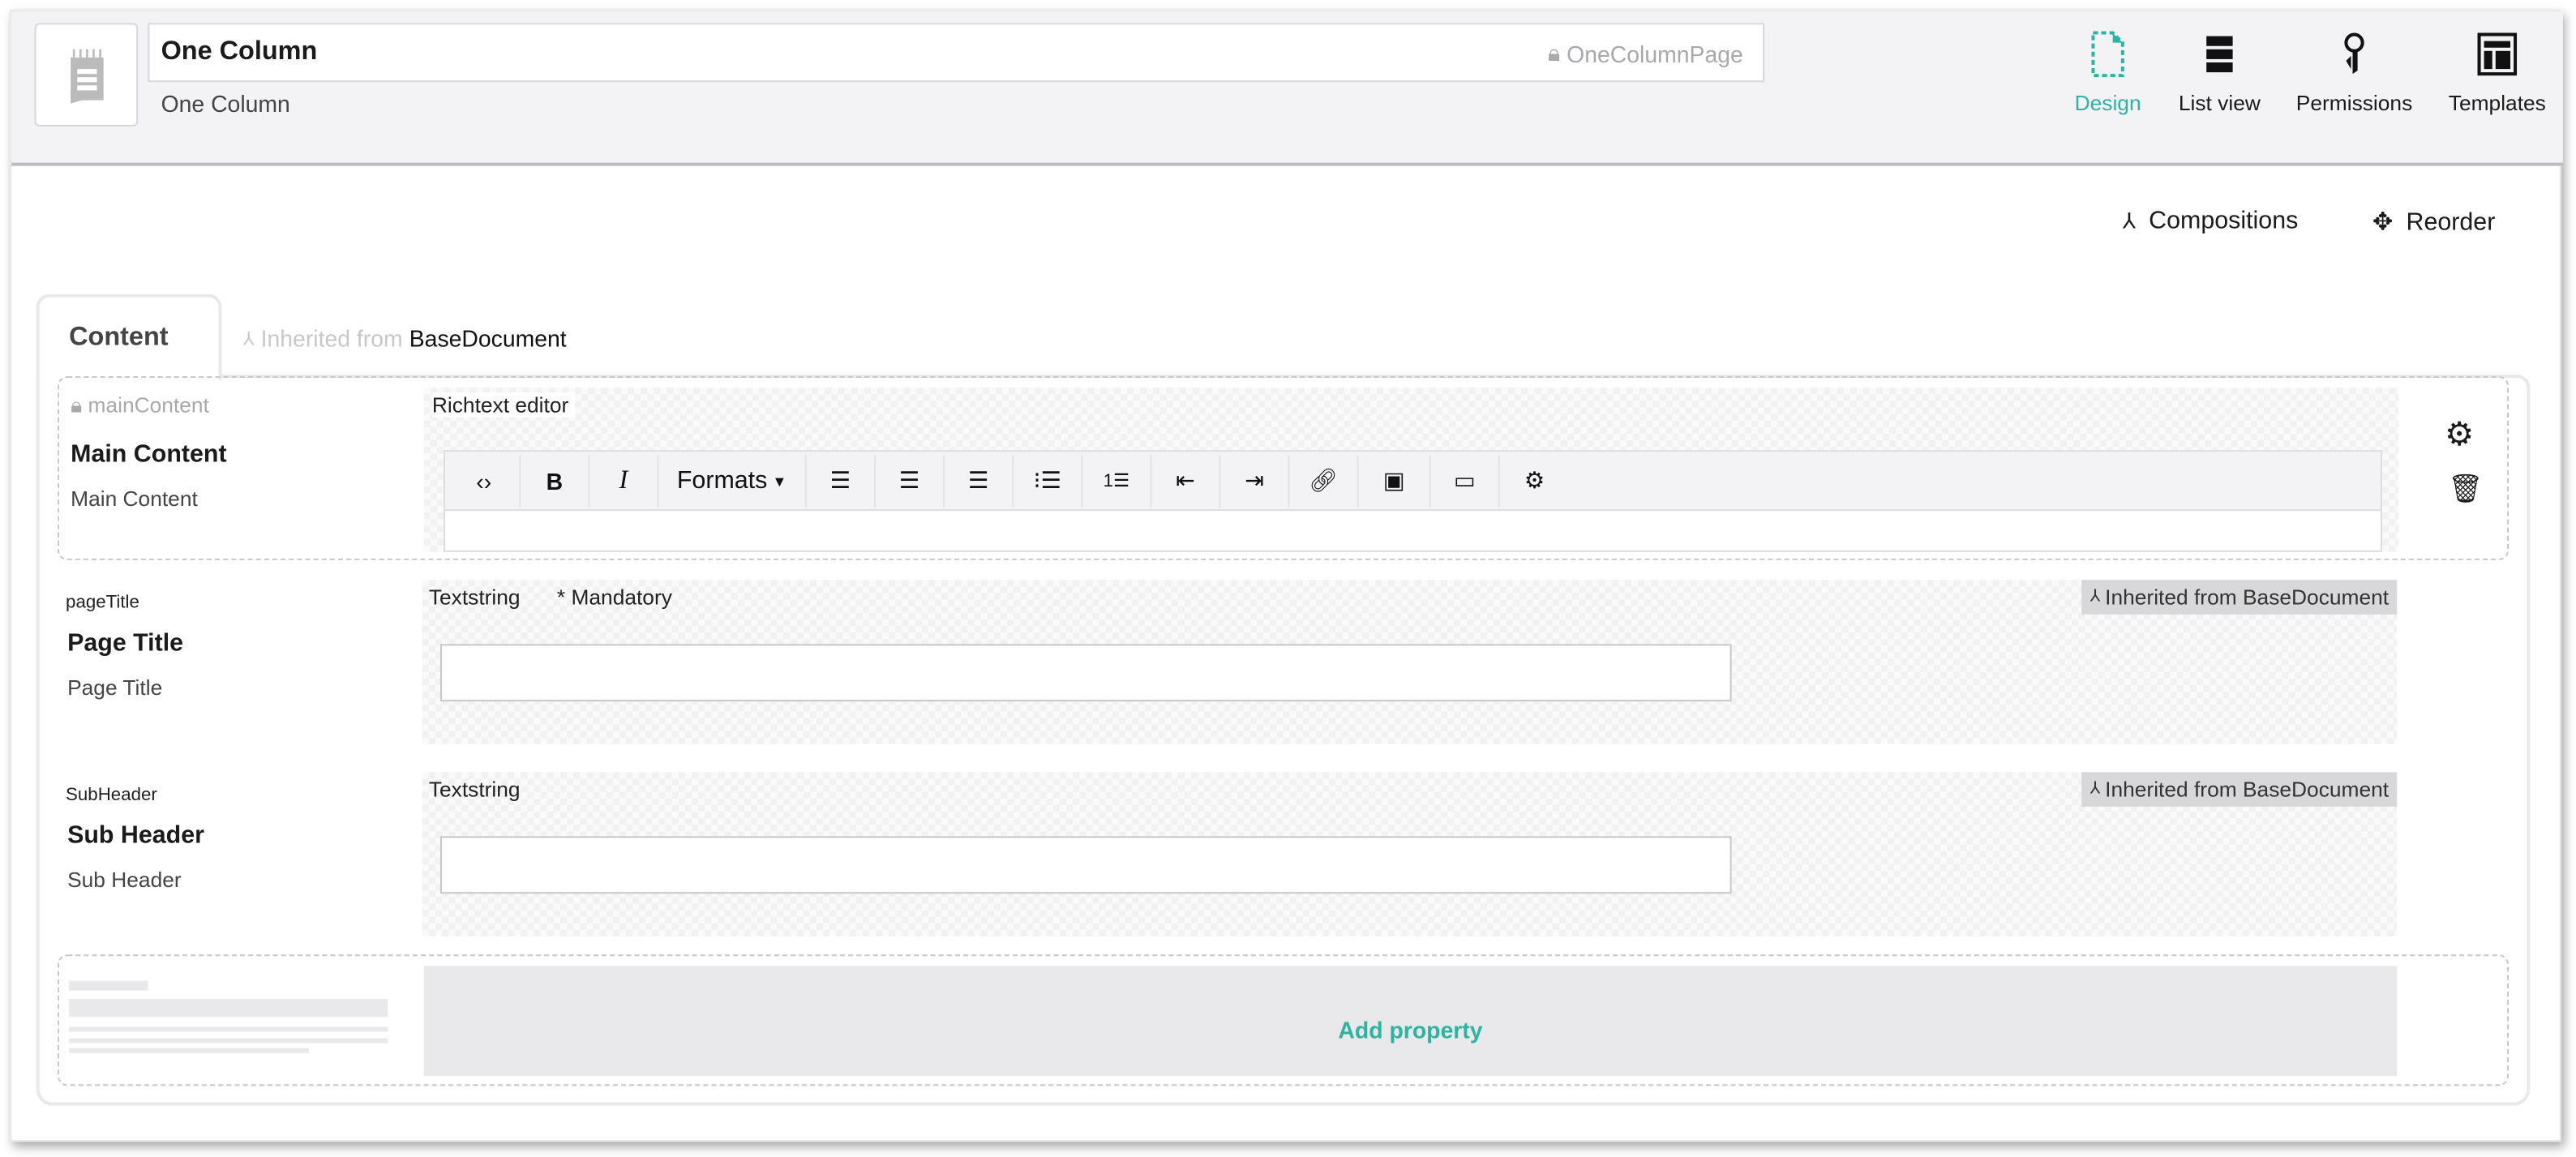 The image size is (2576, 1157). I want to click on property-name: Sub Header, so click(135, 835).